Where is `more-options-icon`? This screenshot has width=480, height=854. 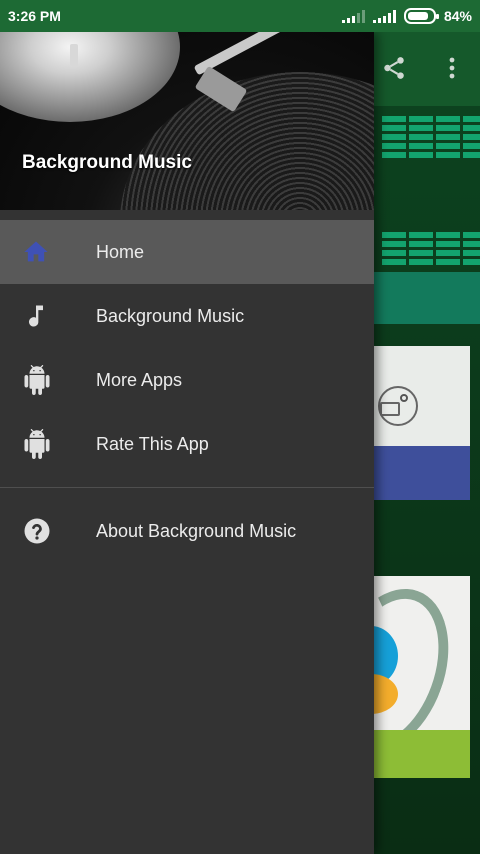 more-options-icon is located at coordinates (452, 68).